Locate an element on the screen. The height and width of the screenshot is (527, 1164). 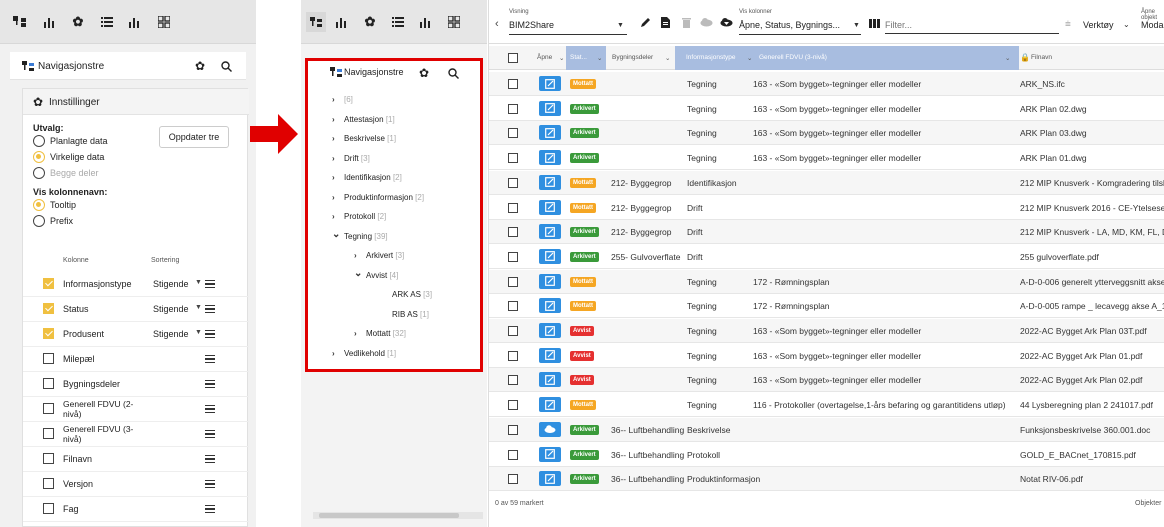
tree-node: Beskrivelse [1] is located at coordinates (370, 138).